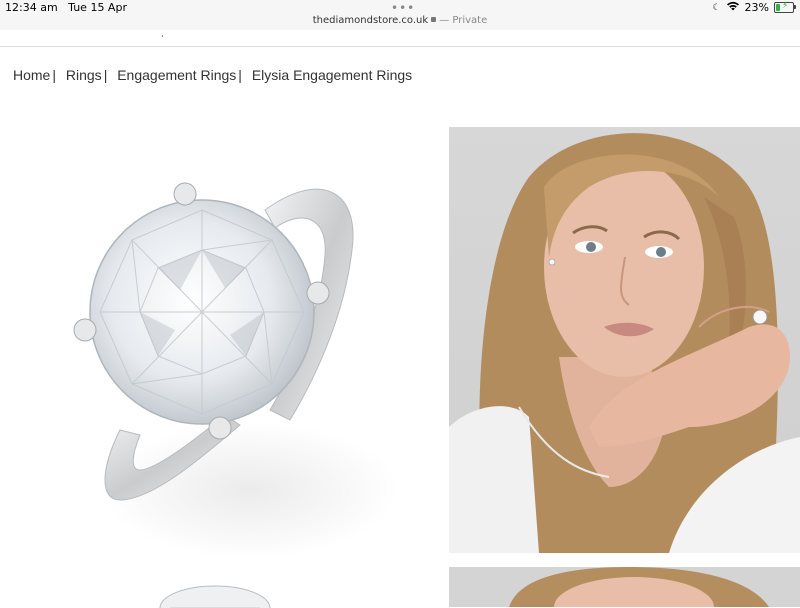 This screenshot has height=608, width=800. I want to click on battery-percent: 23%, so click(756, 7).